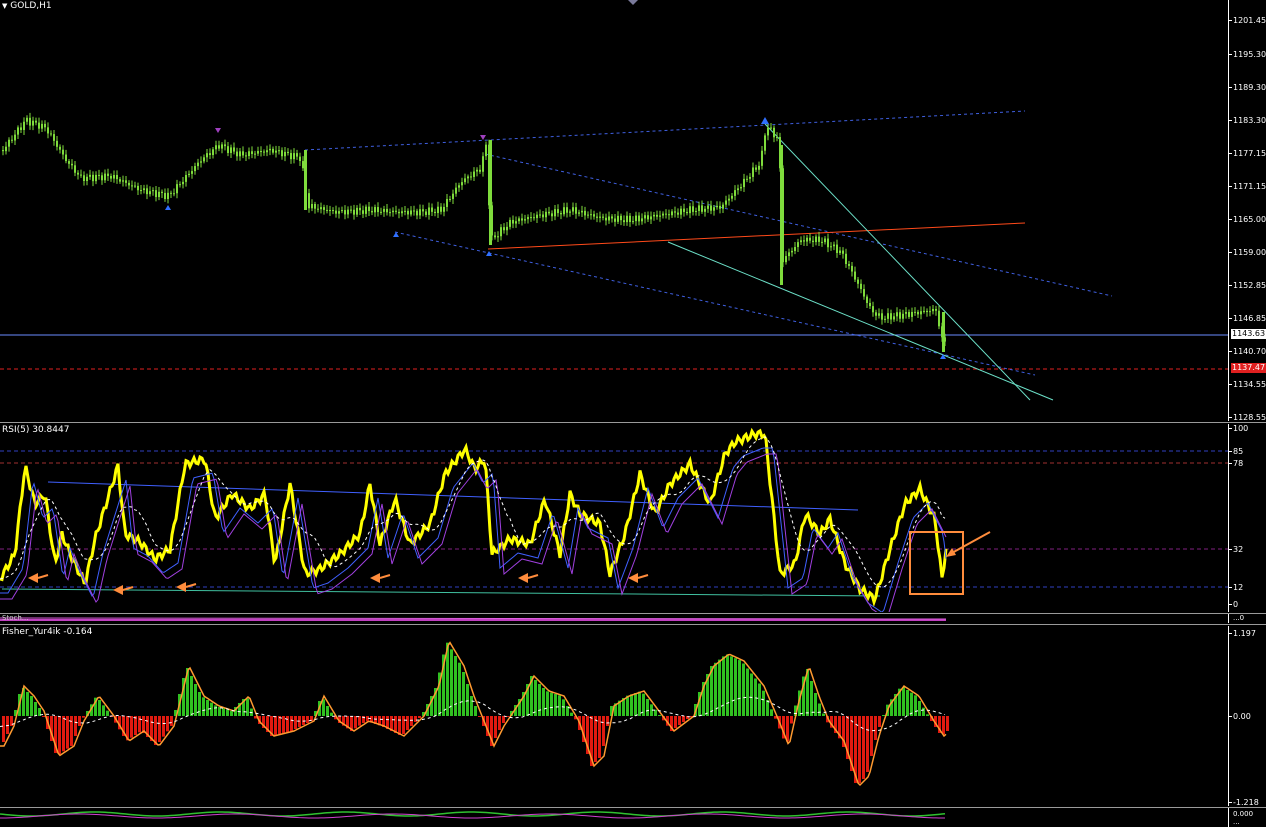 Image resolution: width=1266 pixels, height=827 pixels. Describe the element at coordinates (4, 6) in the screenshot. I see `dropdown-triangle-icon: ▼` at that location.